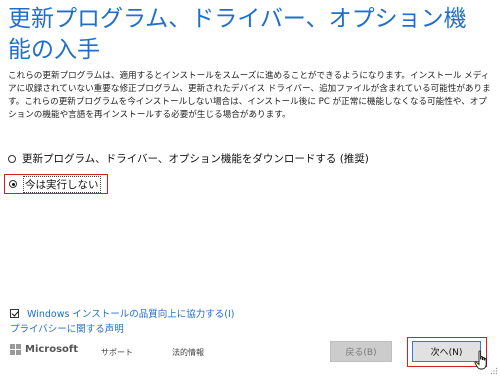 The image size is (500, 377). I want to click on page-title: 更新プログラム、ドライバー、オプション機能の入手, so click(237, 34).